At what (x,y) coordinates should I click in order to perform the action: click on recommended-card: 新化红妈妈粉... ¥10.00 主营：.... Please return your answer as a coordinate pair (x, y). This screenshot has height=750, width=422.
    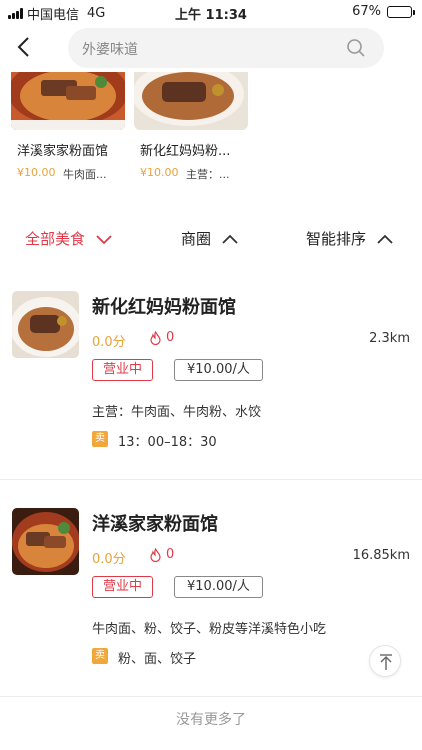
    Looking at the image, I should click on (191, 126).